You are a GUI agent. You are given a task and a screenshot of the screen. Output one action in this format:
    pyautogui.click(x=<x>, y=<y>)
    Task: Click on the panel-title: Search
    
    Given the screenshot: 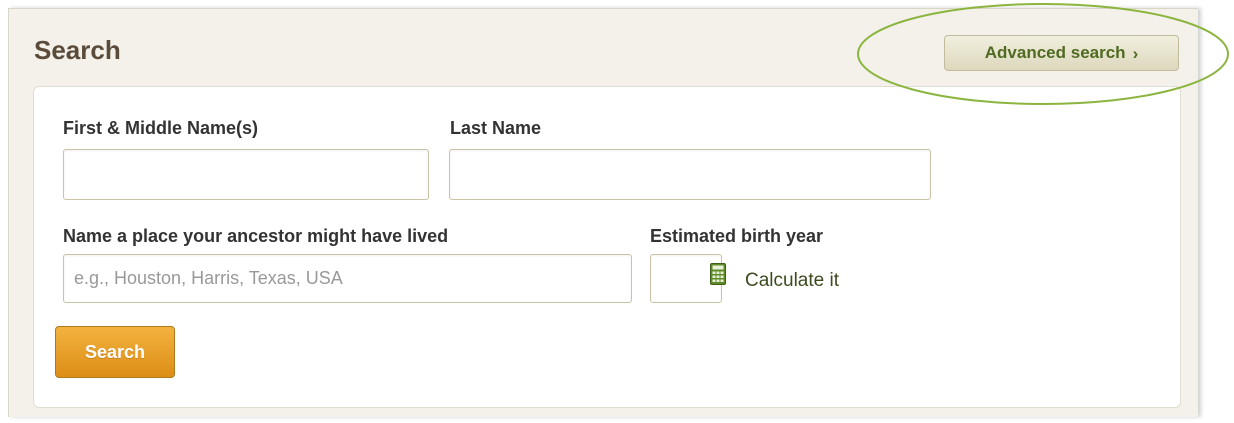 What is the action you would take?
    pyautogui.click(x=77, y=50)
    